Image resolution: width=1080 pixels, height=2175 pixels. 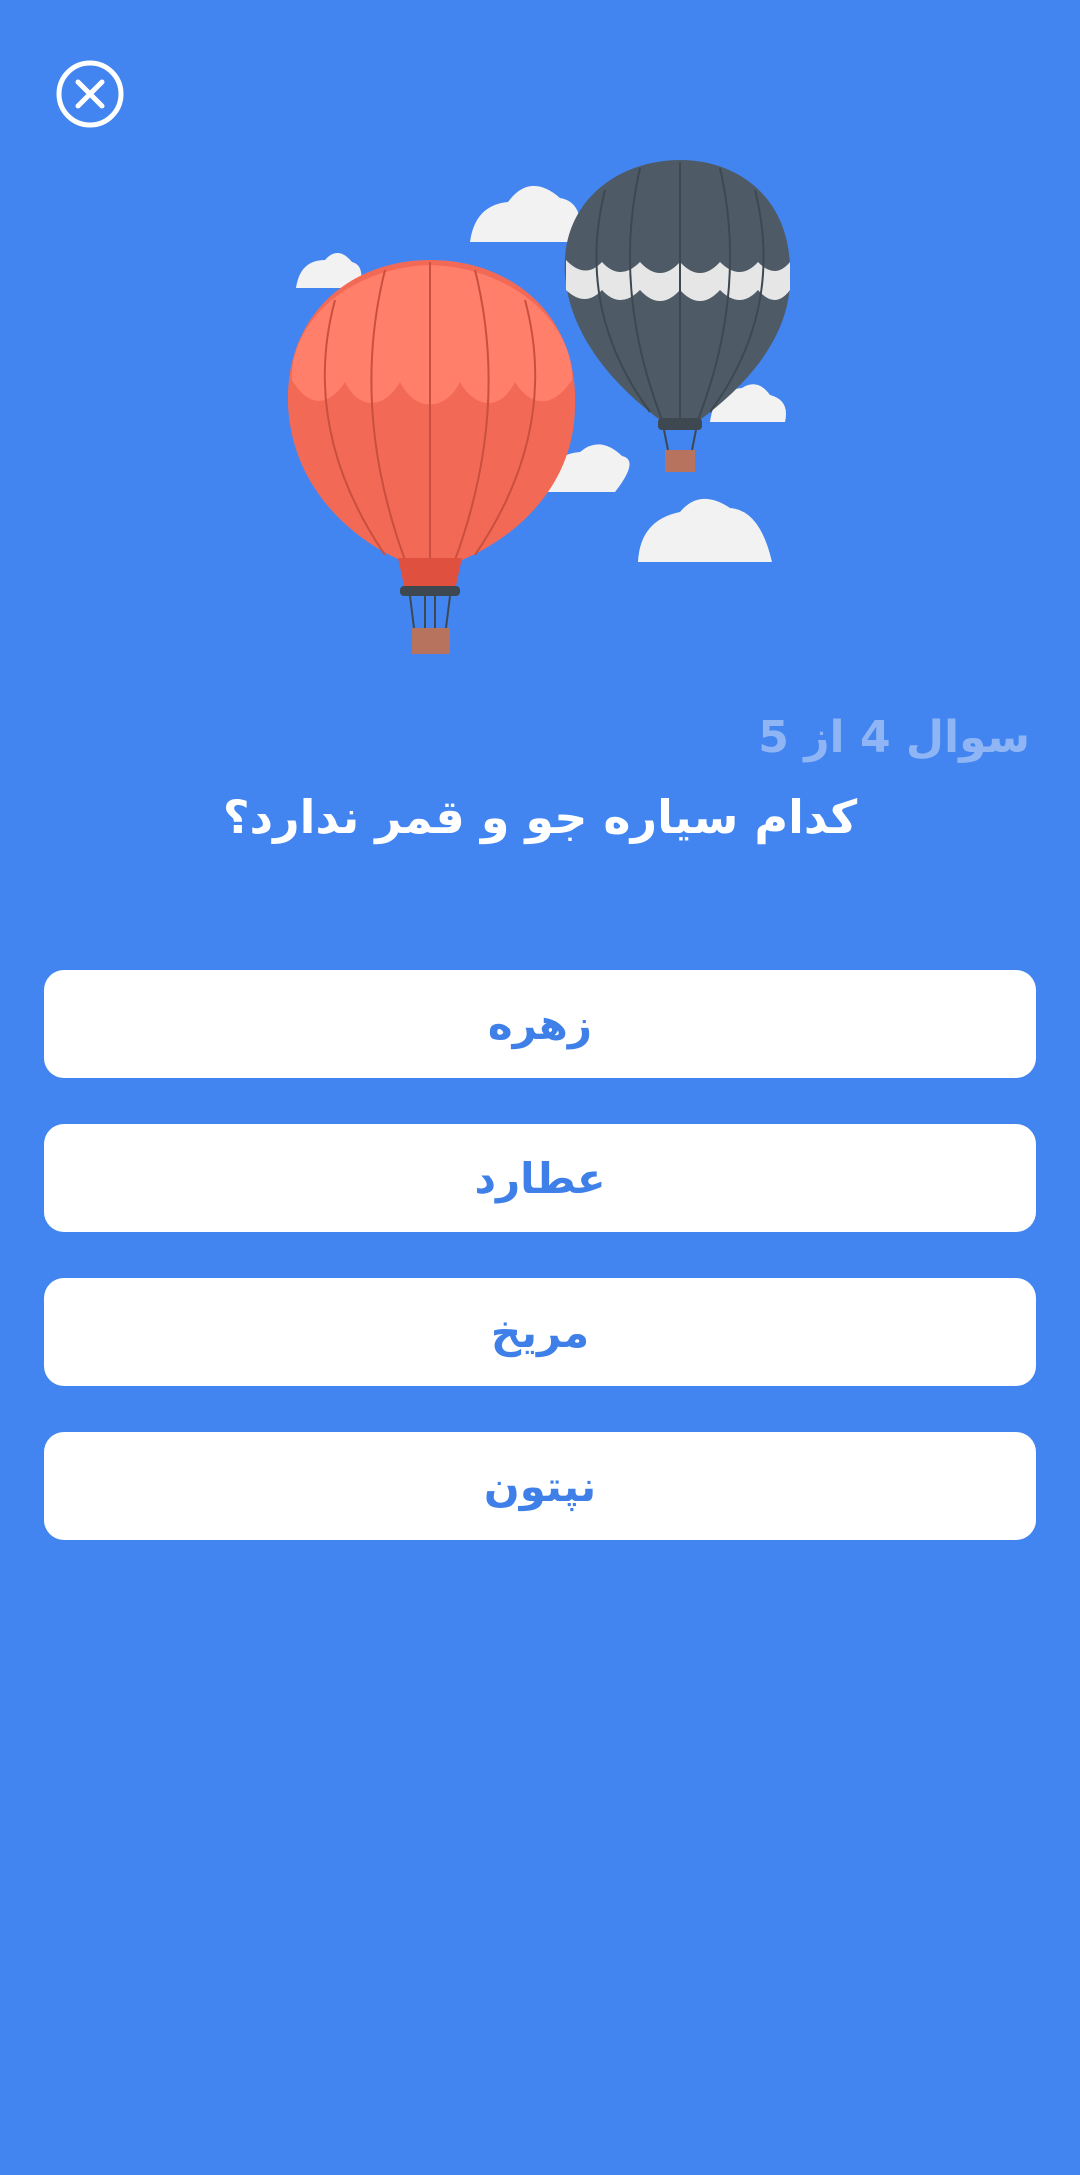 What do you see at coordinates (540, 1178) in the screenshot?
I see `answer-option-2: عطارد` at bounding box center [540, 1178].